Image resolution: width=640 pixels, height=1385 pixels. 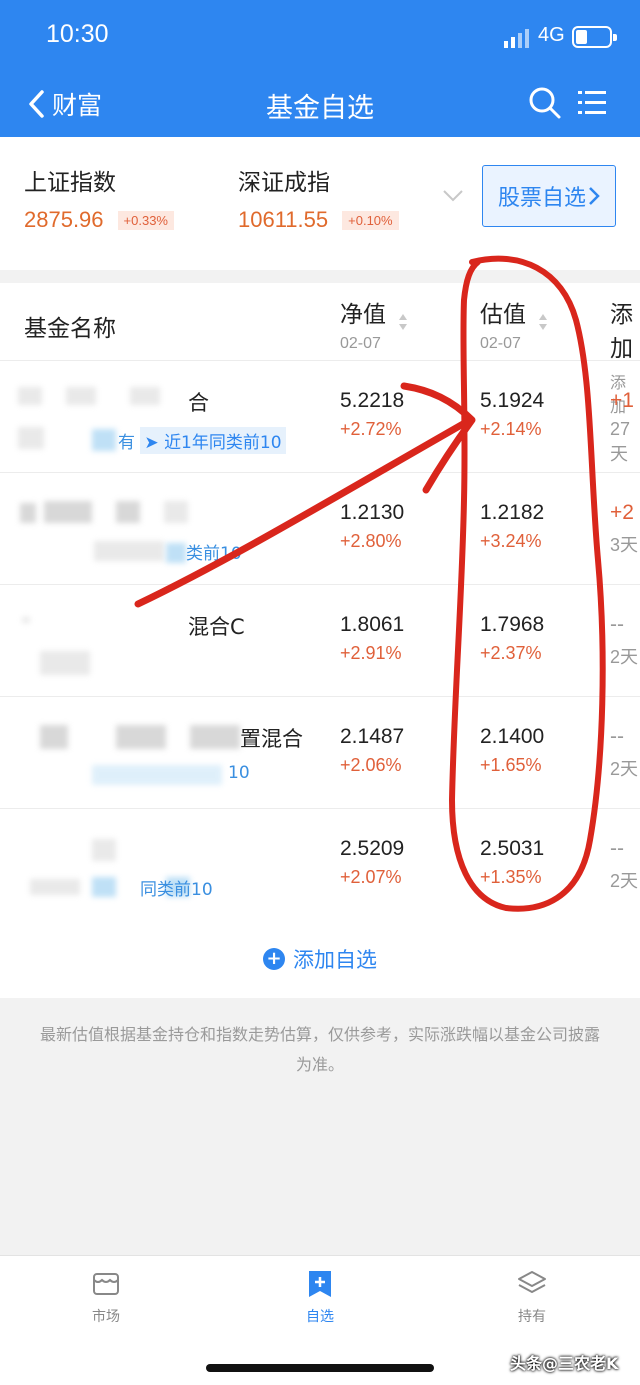 I want to click on nav-change: +2.91%, so click(x=371, y=653).